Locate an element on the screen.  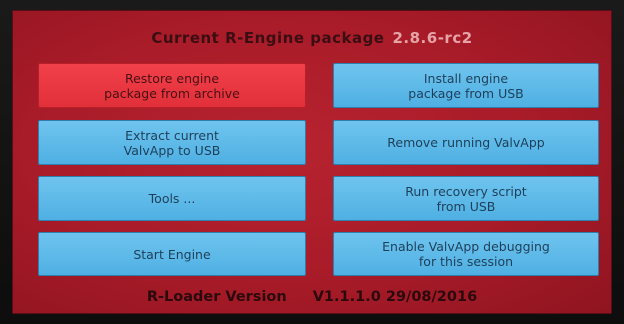
run-recovery-button: Run recovery script from USB is located at coordinates (466, 198).